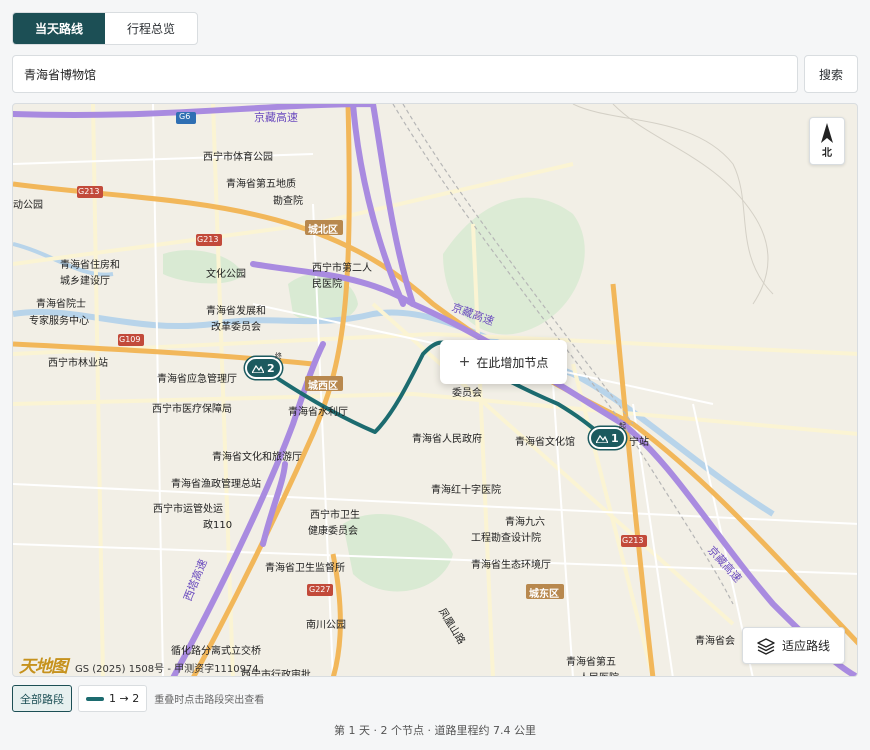 This screenshot has height=750, width=870. I want to click on map-label: 人民医院, so click(599, 672).